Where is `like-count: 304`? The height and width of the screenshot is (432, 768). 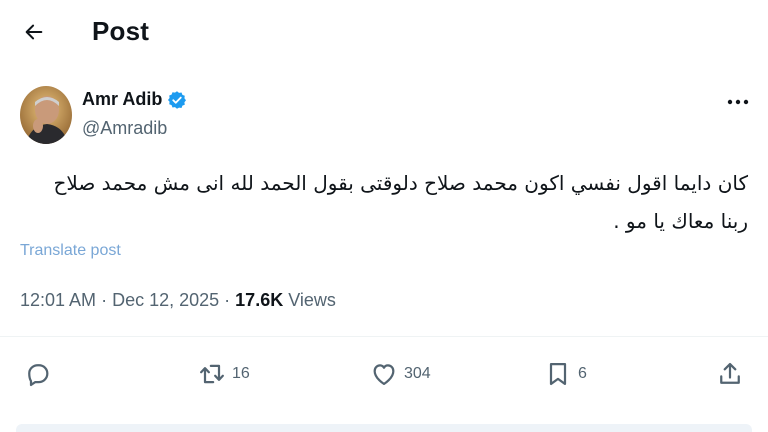
like-count: 304 is located at coordinates (417, 373).